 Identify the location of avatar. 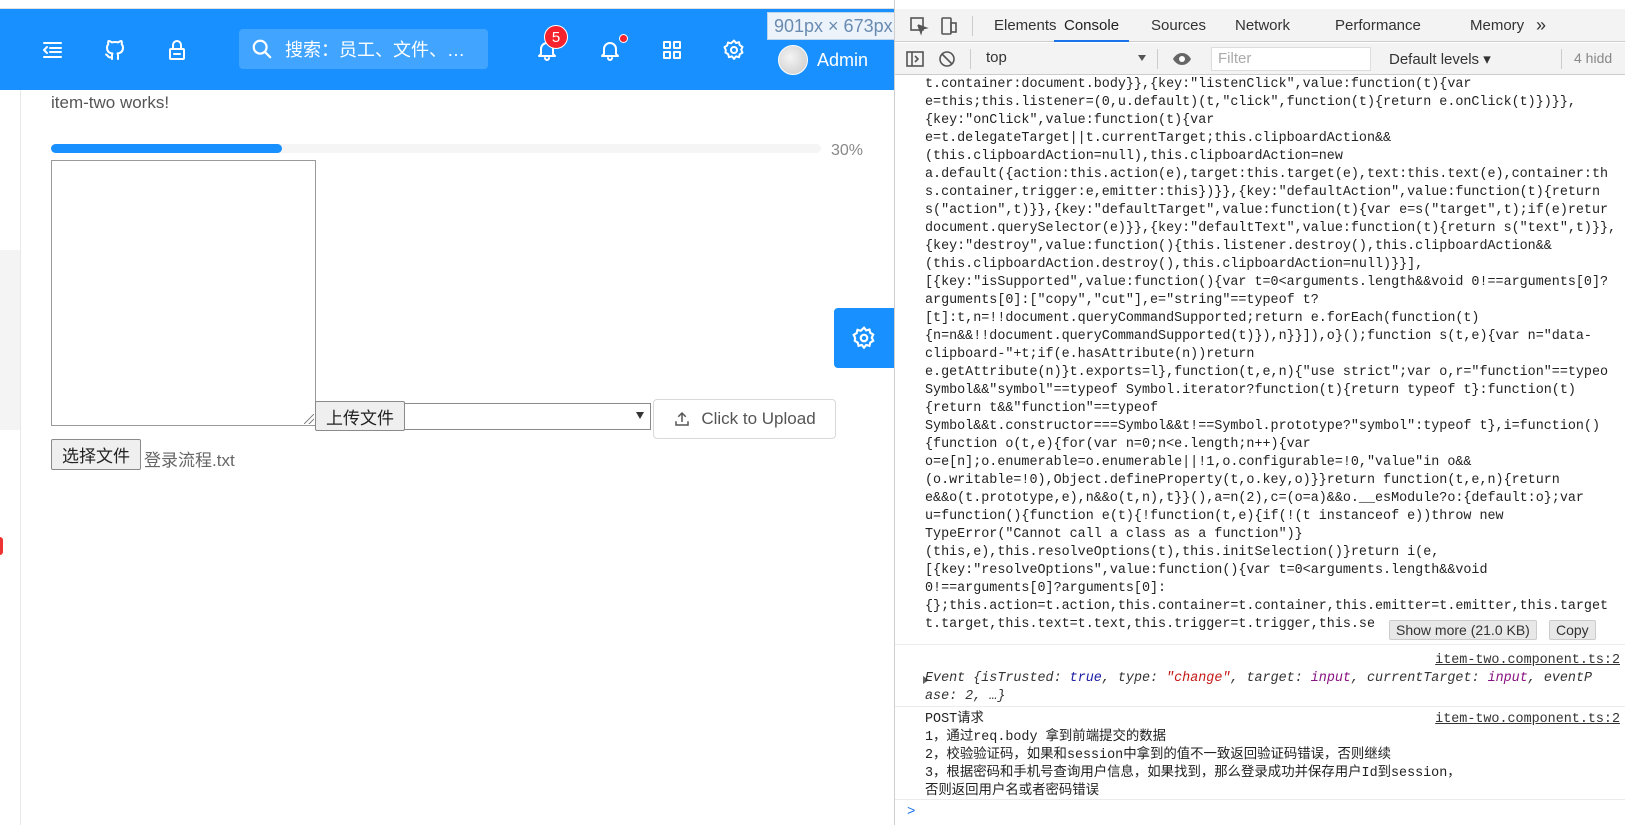
(793, 60).